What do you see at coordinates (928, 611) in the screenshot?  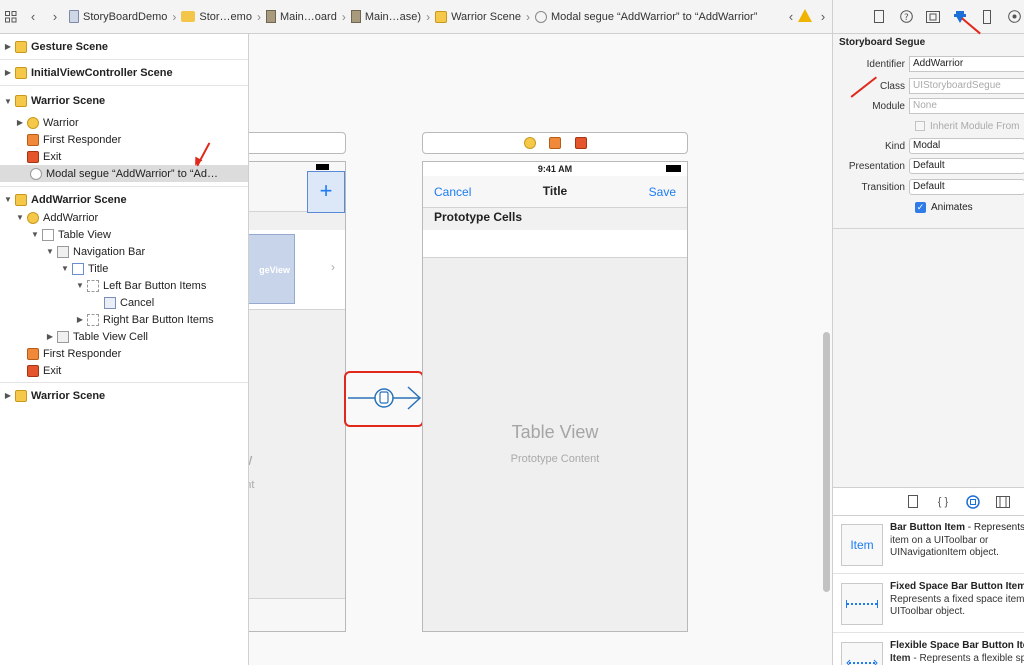 I see `library-item-desc: UIToolbar object.` at bounding box center [928, 611].